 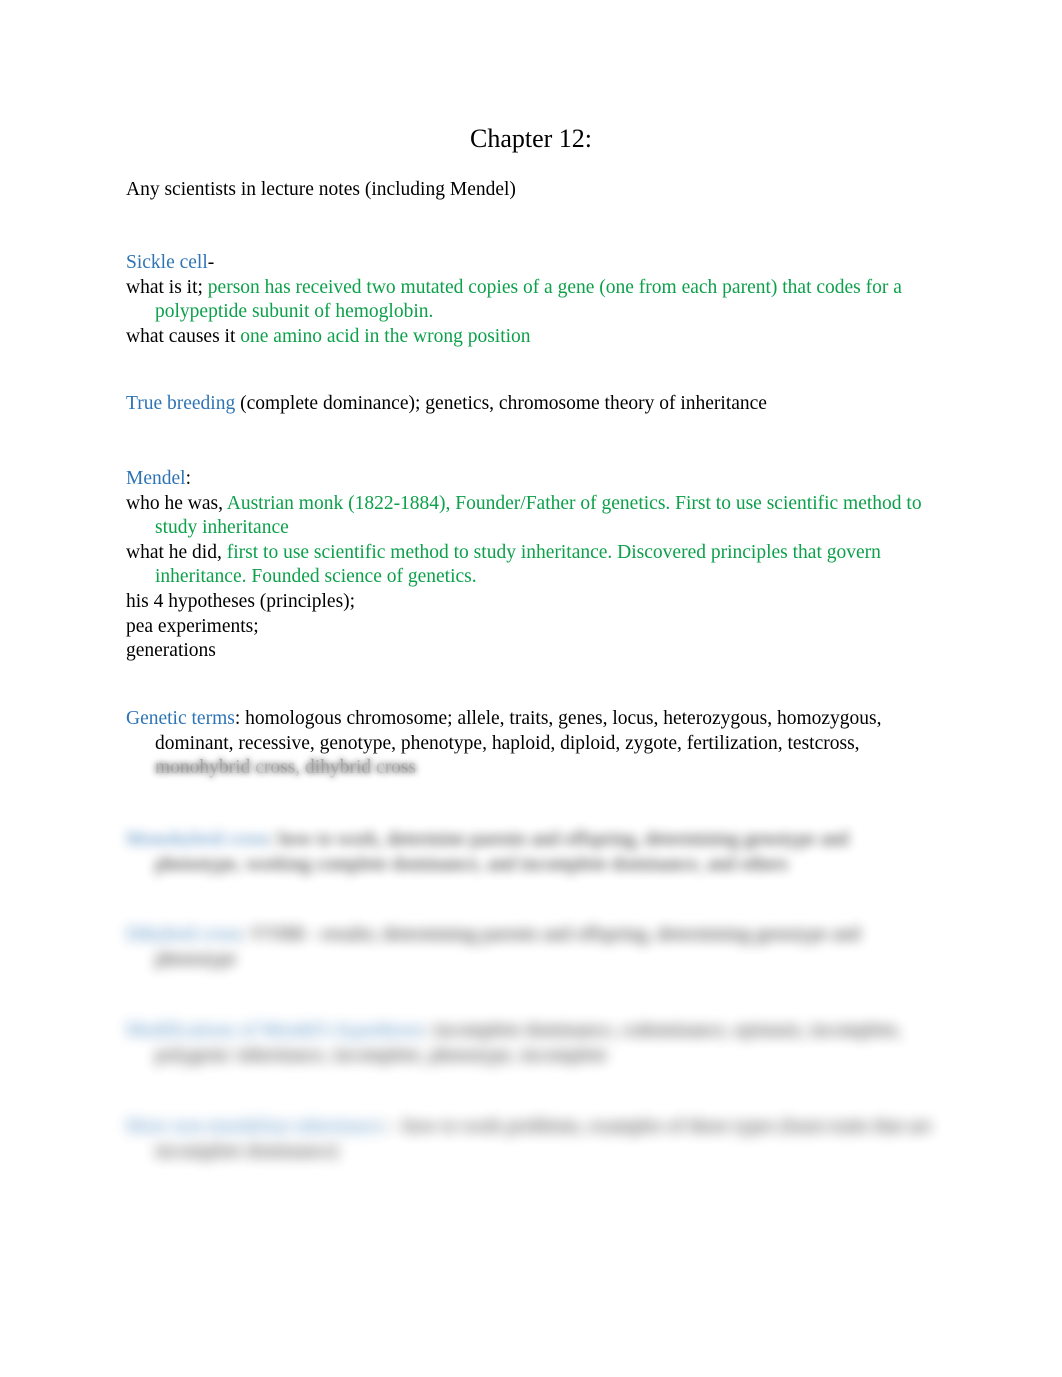 I want to click on true-breeding-heading: True breeding, so click(x=181, y=403).